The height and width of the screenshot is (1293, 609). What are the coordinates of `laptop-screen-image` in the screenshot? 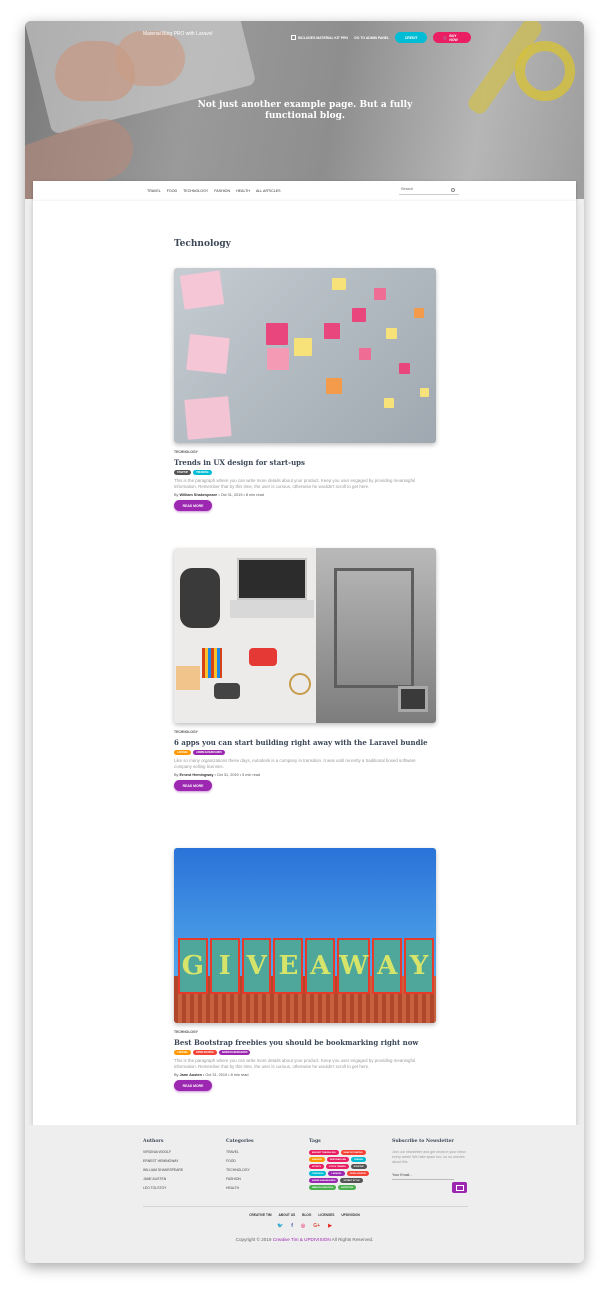 It's located at (272, 579).